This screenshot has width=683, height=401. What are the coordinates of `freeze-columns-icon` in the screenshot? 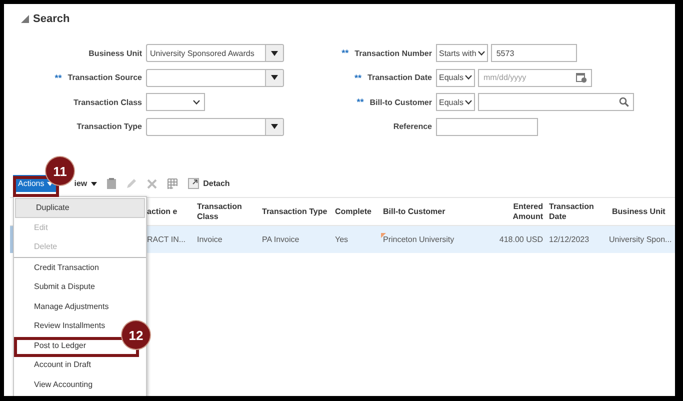 It's located at (172, 184).